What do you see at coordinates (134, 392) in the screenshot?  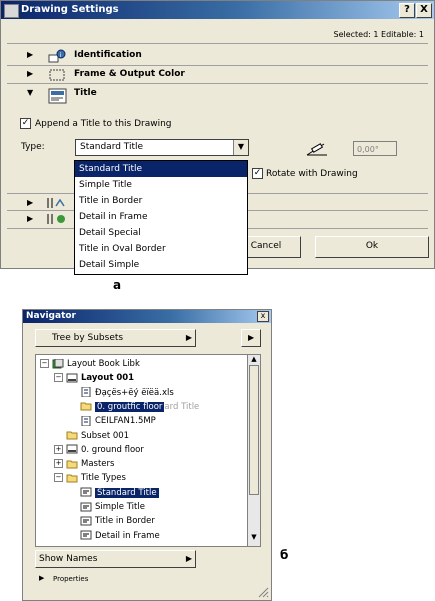 I see `tree-item-label: Đạçëѕ+ëý ëïëä.xls` at bounding box center [134, 392].